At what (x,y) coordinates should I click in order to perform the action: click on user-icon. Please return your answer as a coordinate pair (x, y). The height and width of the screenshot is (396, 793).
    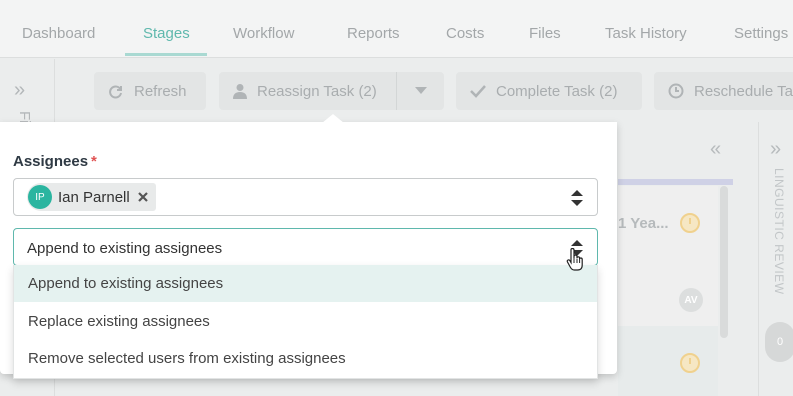
    Looking at the image, I should click on (240, 91).